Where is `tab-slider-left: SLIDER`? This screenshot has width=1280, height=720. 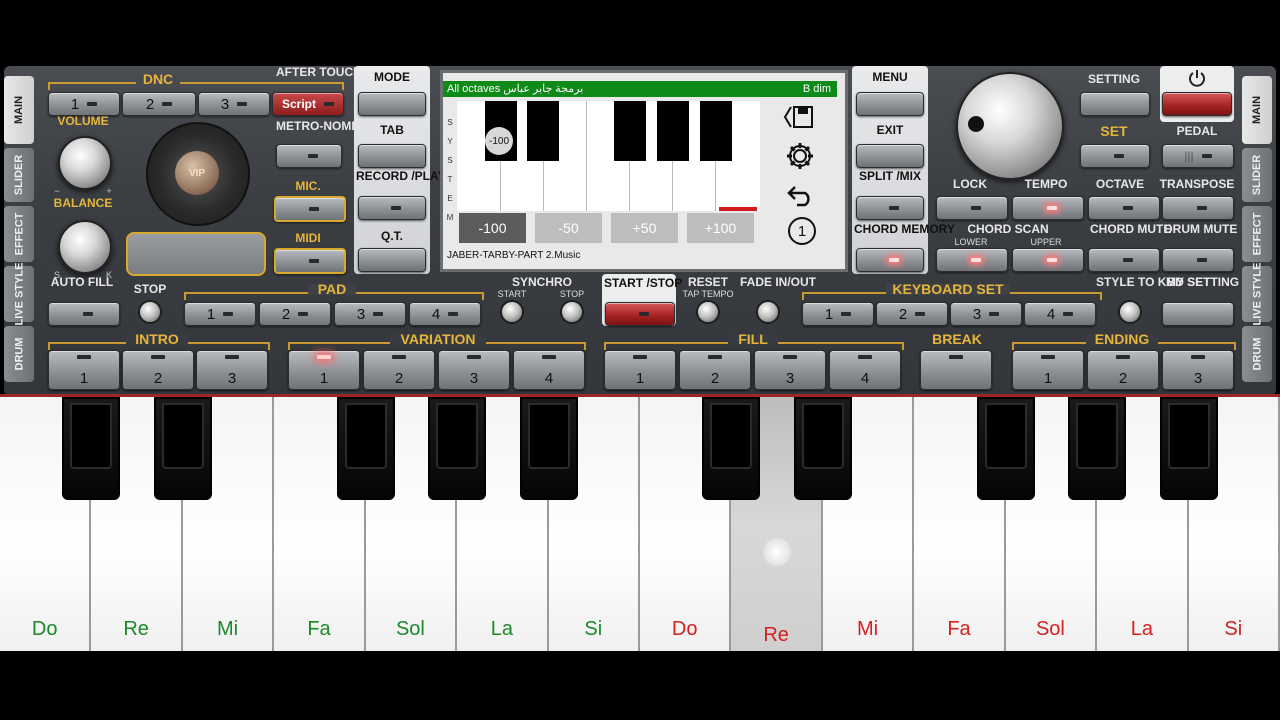 tab-slider-left: SLIDER is located at coordinates (19, 175).